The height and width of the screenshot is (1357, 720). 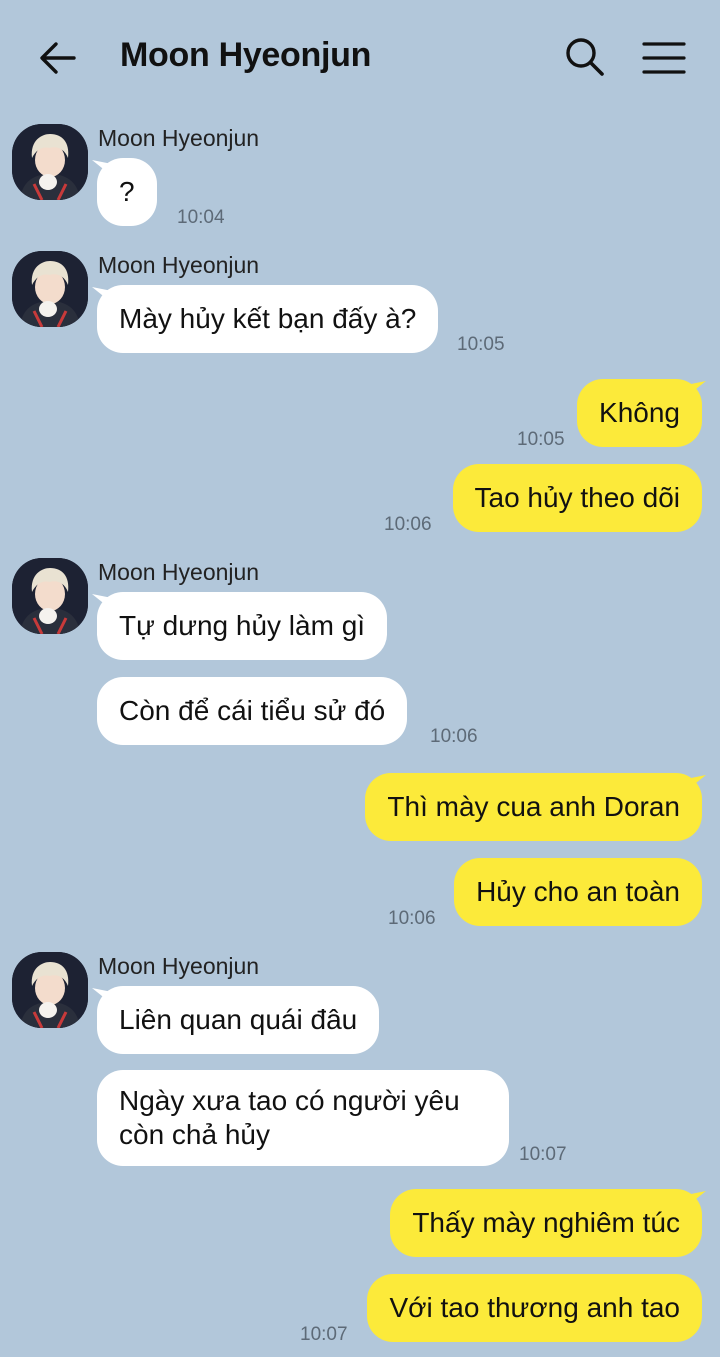 What do you see at coordinates (201, 217) in the screenshot?
I see `message-time: 10:04` at bounding box center [201, 217].